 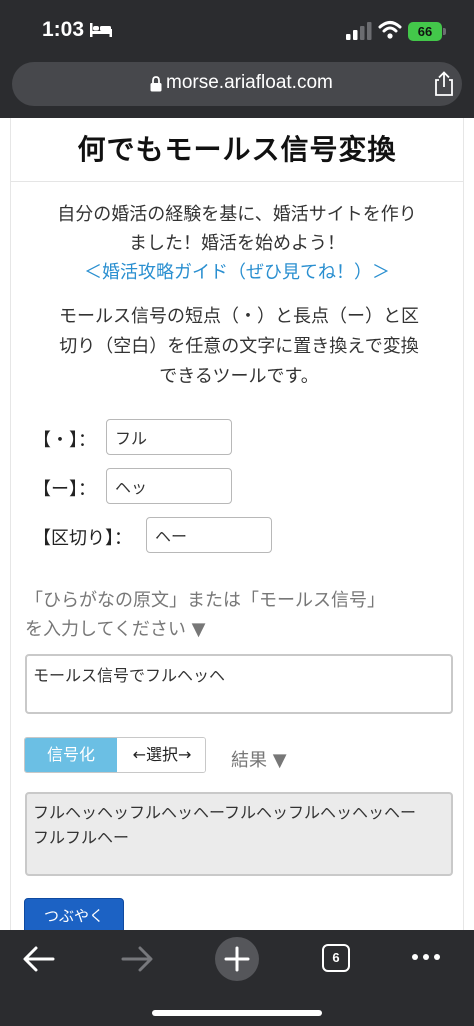 I want to click on wifi-icon, so click(x=390, y=30).